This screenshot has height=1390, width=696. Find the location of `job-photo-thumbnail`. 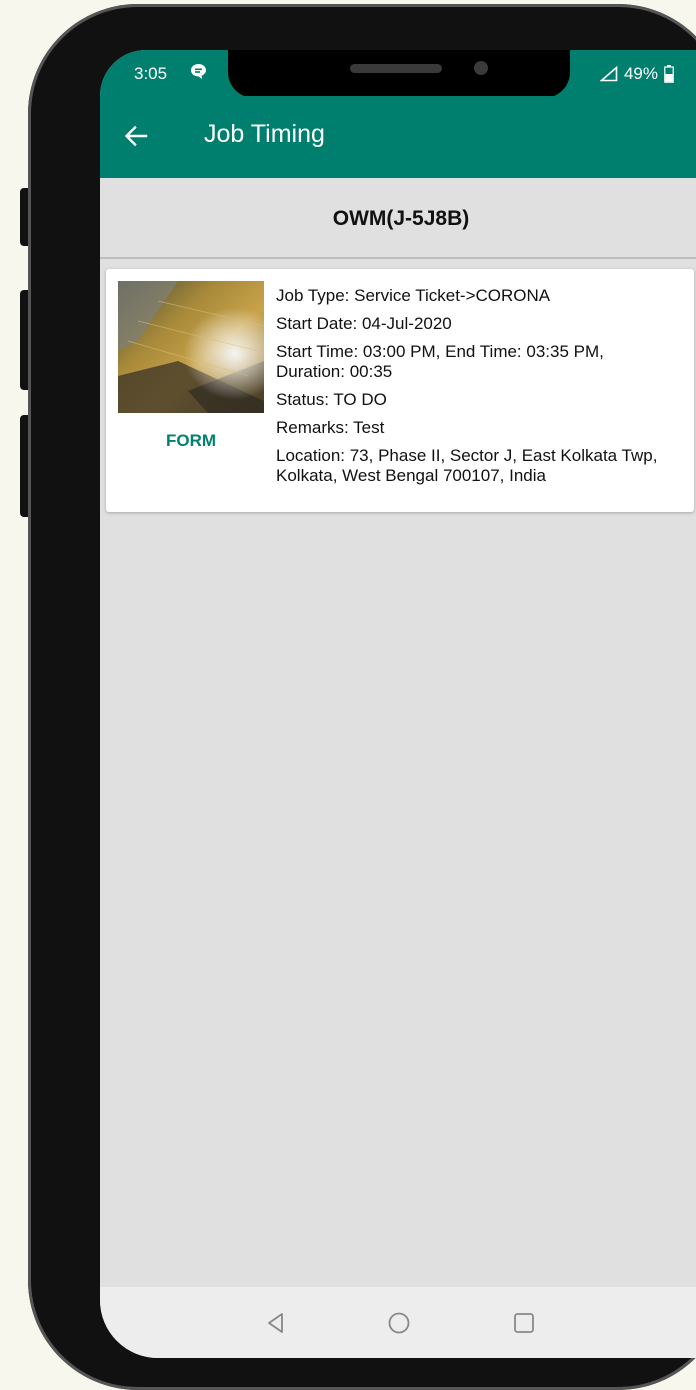

job-photo-thumbnail is located at coordinates (191, 347).